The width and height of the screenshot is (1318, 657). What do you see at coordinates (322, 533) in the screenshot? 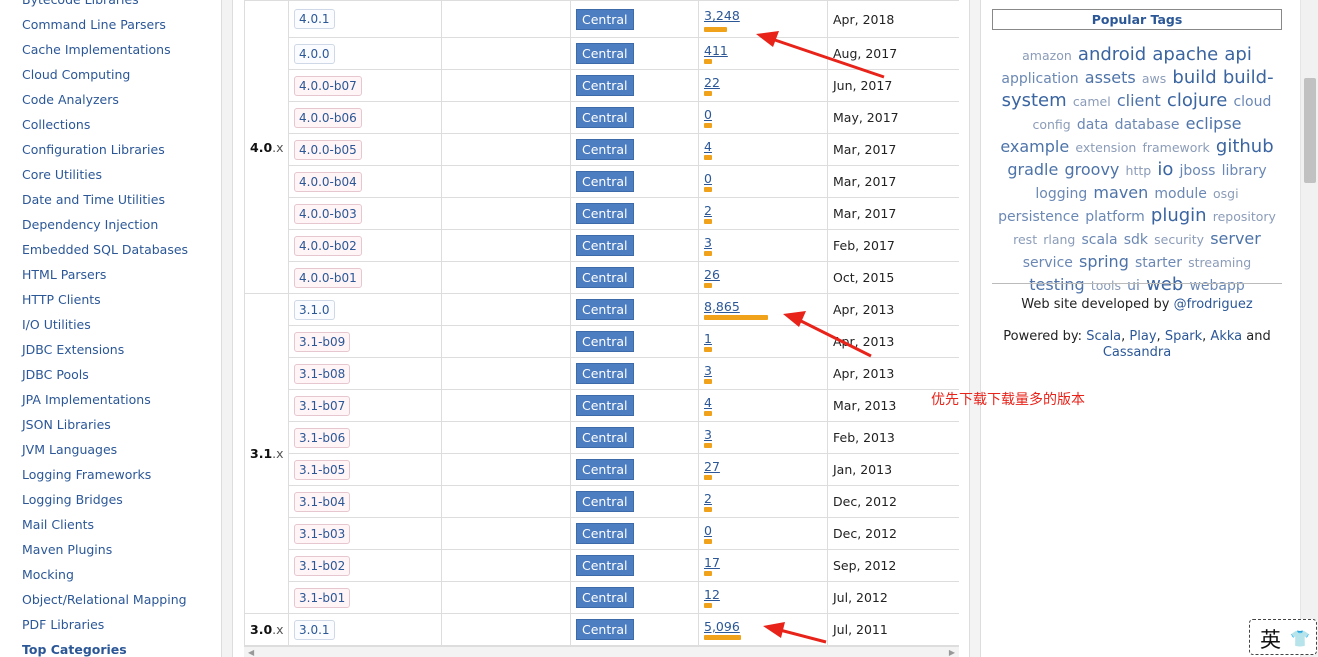
I see `version-link: 3.1-b03` at bounding box center [322, 533].